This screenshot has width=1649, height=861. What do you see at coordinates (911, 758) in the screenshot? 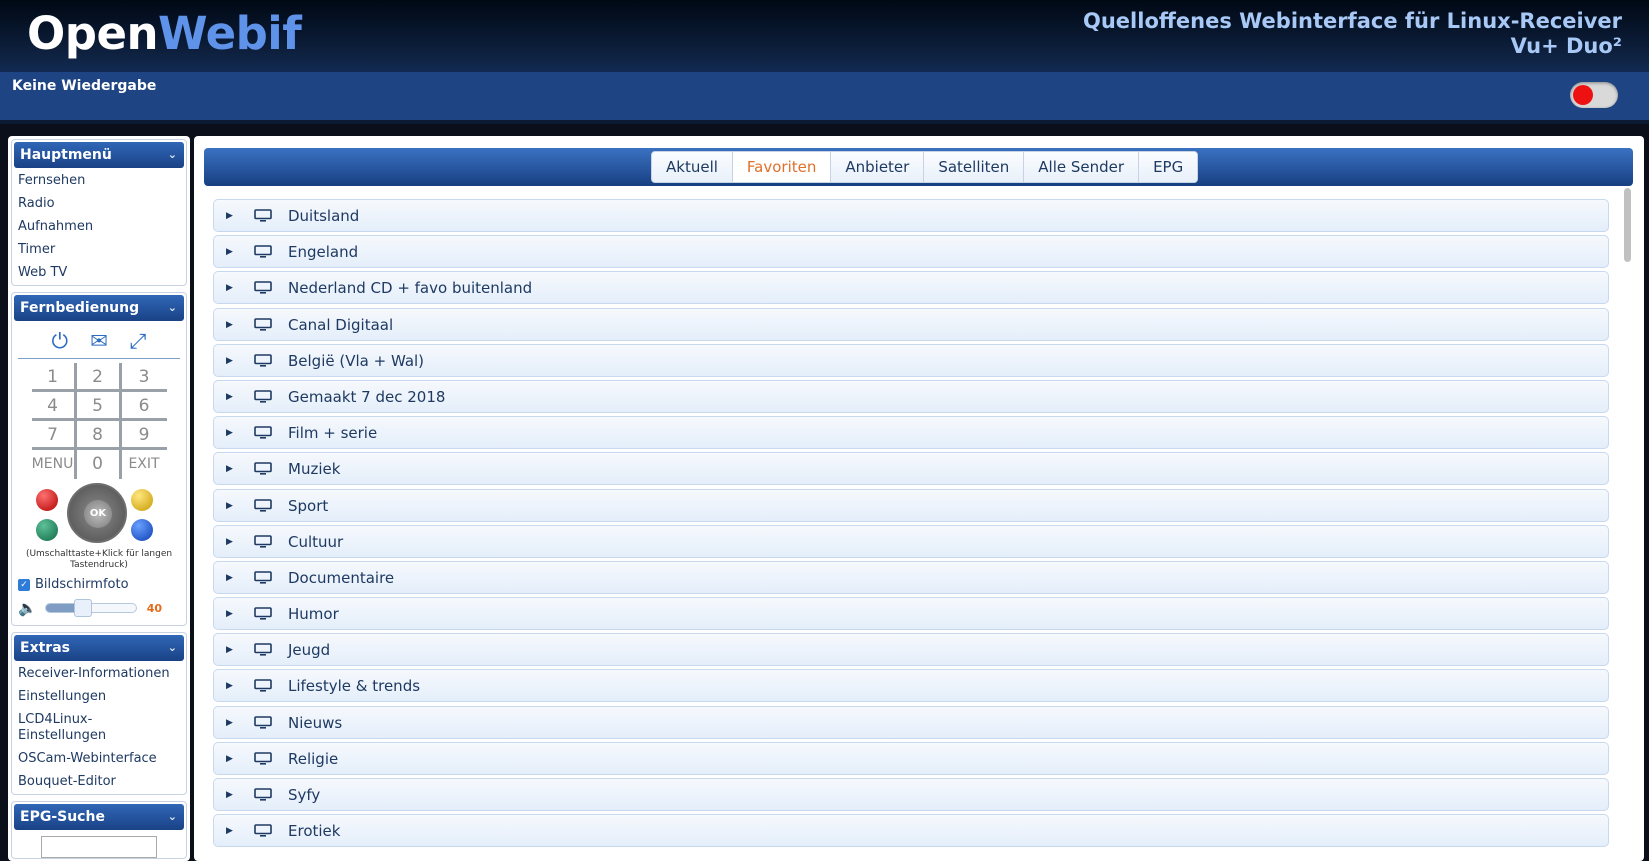
I see `bouquet-row: ▶ Religie` at bounding box center [911, 758].